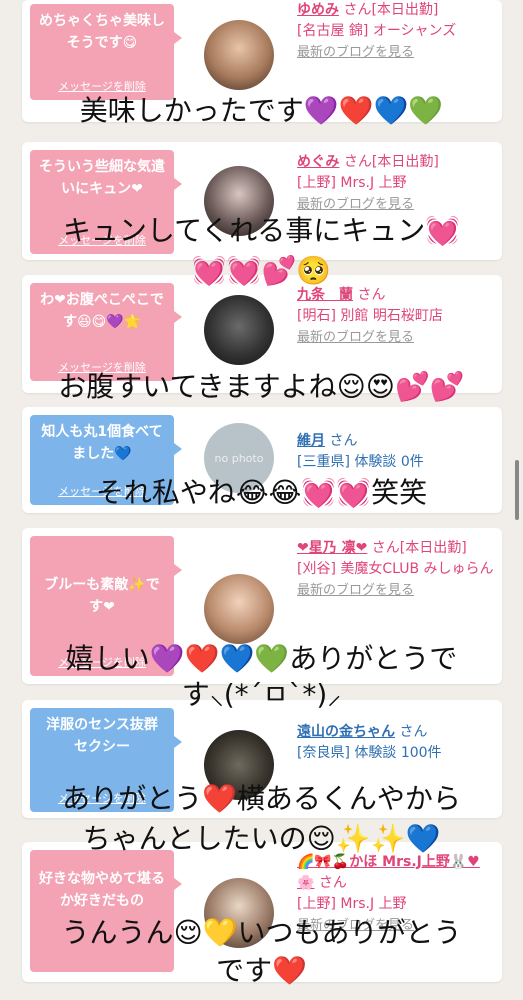 The height and width of the screenshot is (1000, 523). Describe the element at coordinates (106, 52) in the screenshot. I see `message-bubble: めちゃくちゃ美味しそうです😋 メッセージを削除` at that location.